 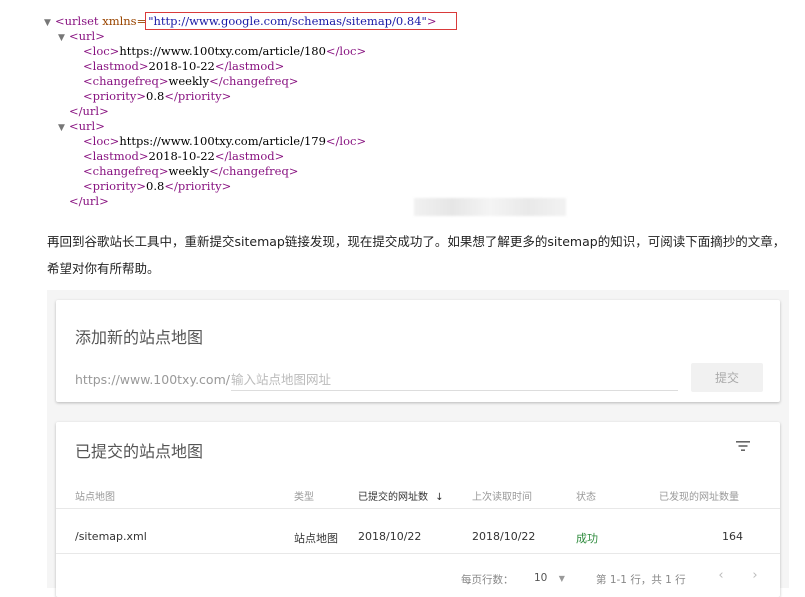 What do you see at coordinates (439, 497) in the screenshot?
I see `sort-arrow-down-icon: ↓` at bounding box center [439, 497].